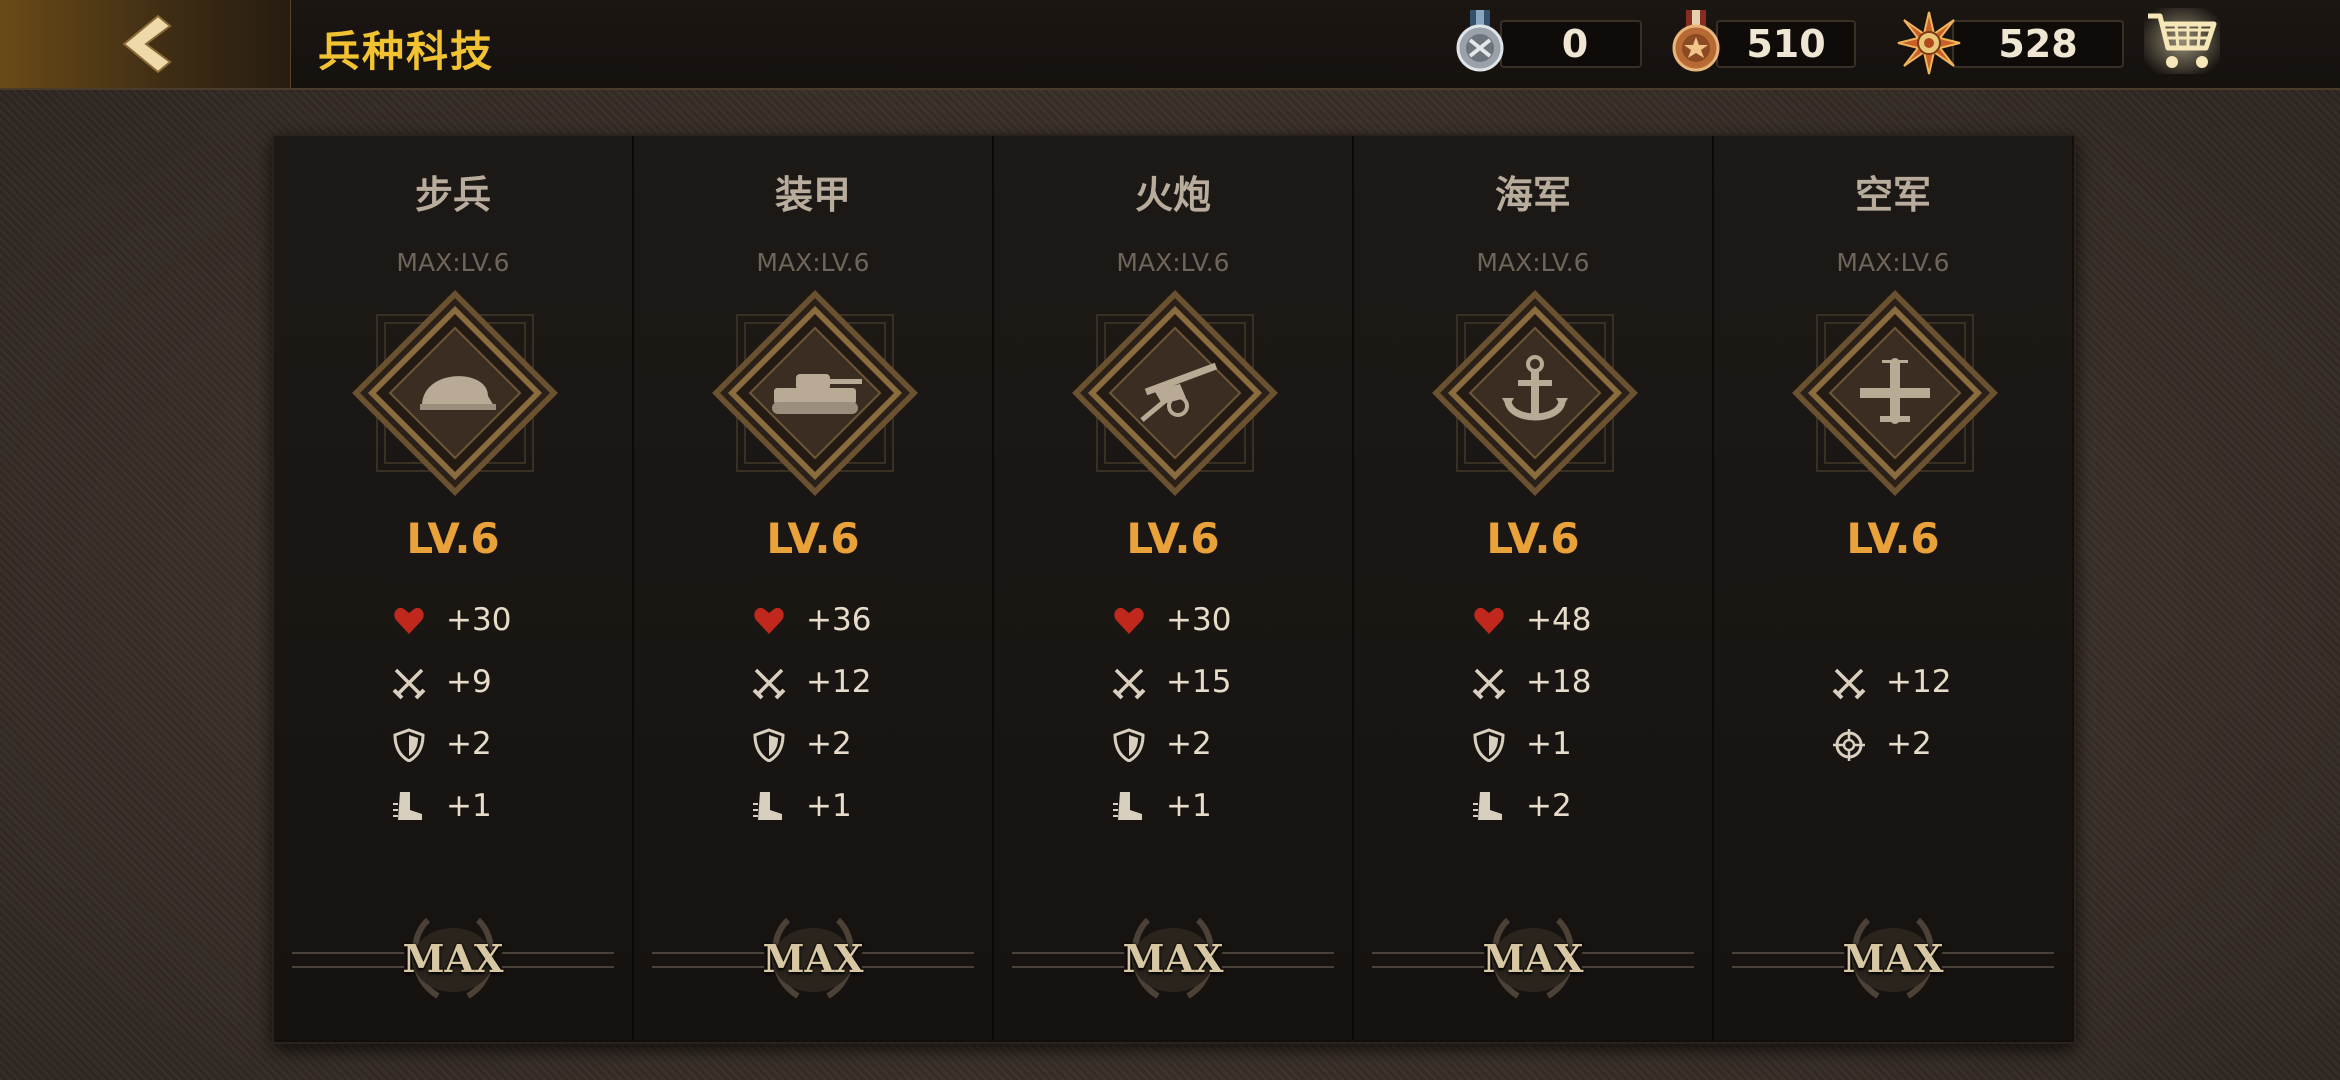 The height and width of the screenshot is (1080, 2340). I want to click on branch-card-infantry: 步兵 MAX:LV.6 LV.6 +30 +9 +2 +1 MAX, so click(454, 588).